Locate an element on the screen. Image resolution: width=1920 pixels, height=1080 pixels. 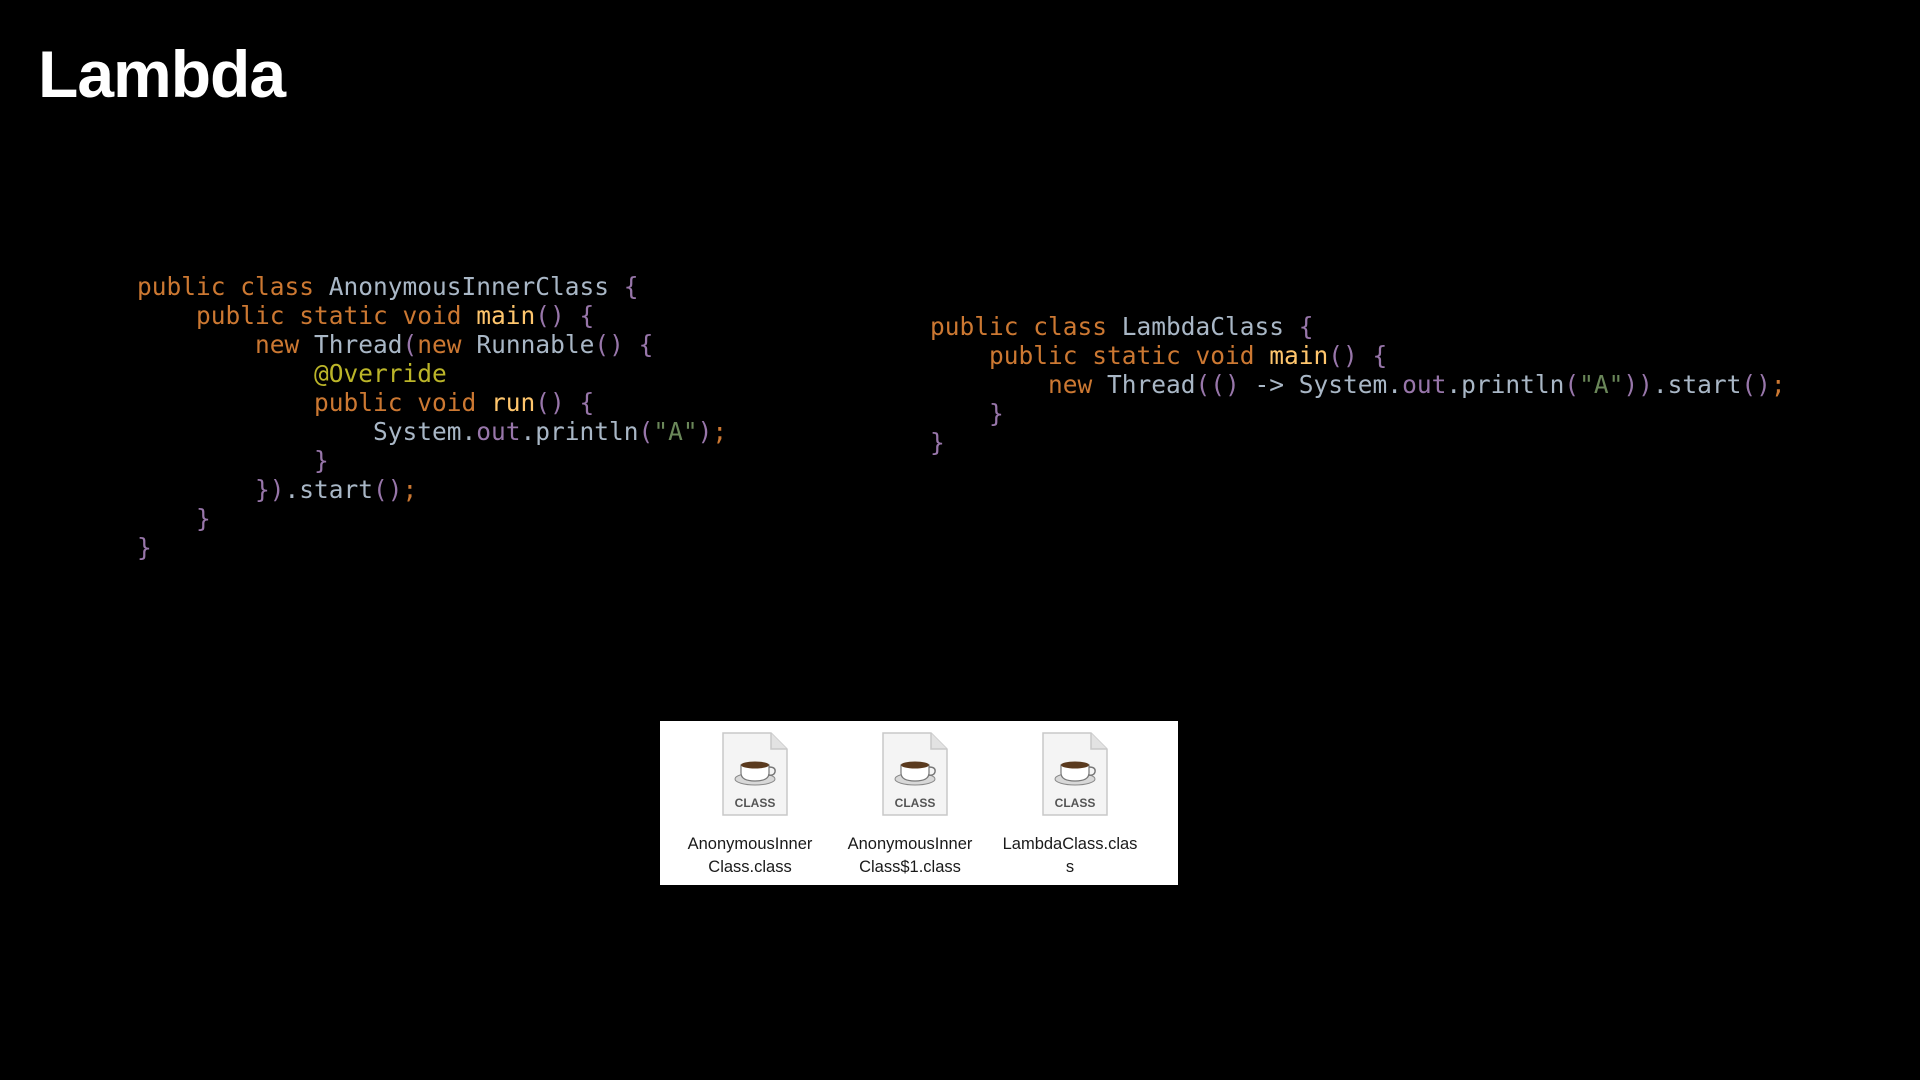
file-name: LambdaClass.clas s is located at coordinates (1070, 855).